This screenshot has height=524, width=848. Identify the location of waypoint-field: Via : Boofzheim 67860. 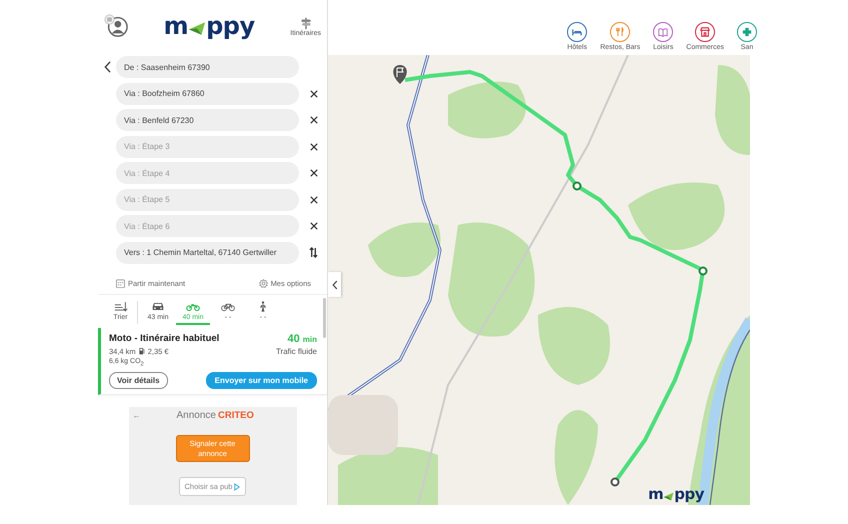
(207, 93).